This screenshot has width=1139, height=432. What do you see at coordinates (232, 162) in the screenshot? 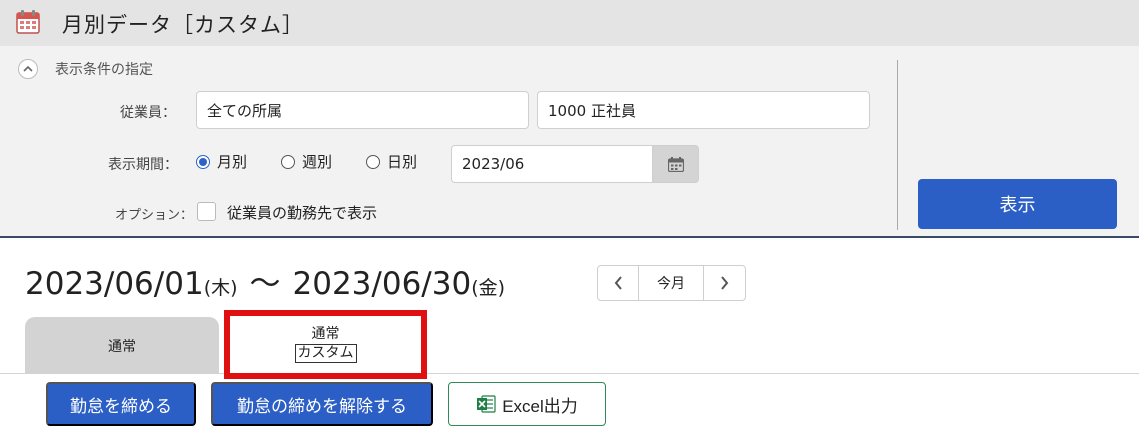
I see `radio-month-label: 月別` at bounding box center [232, 162].